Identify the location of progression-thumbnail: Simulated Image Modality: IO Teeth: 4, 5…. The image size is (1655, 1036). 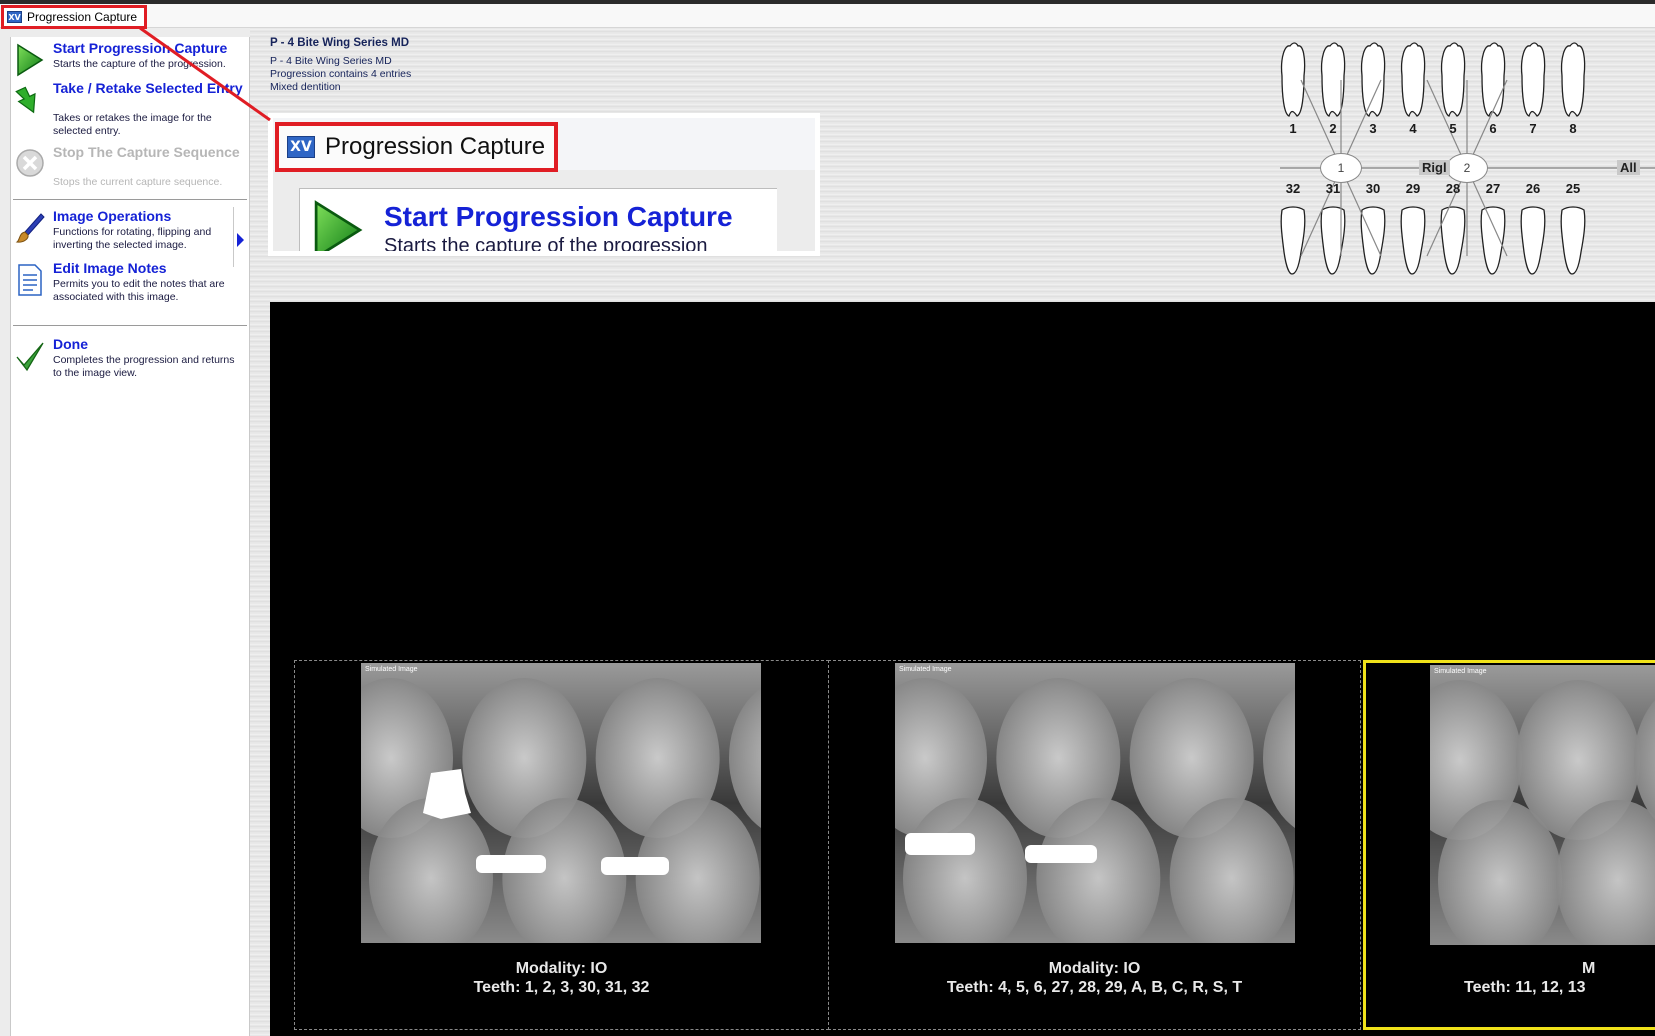
(1094, 845).